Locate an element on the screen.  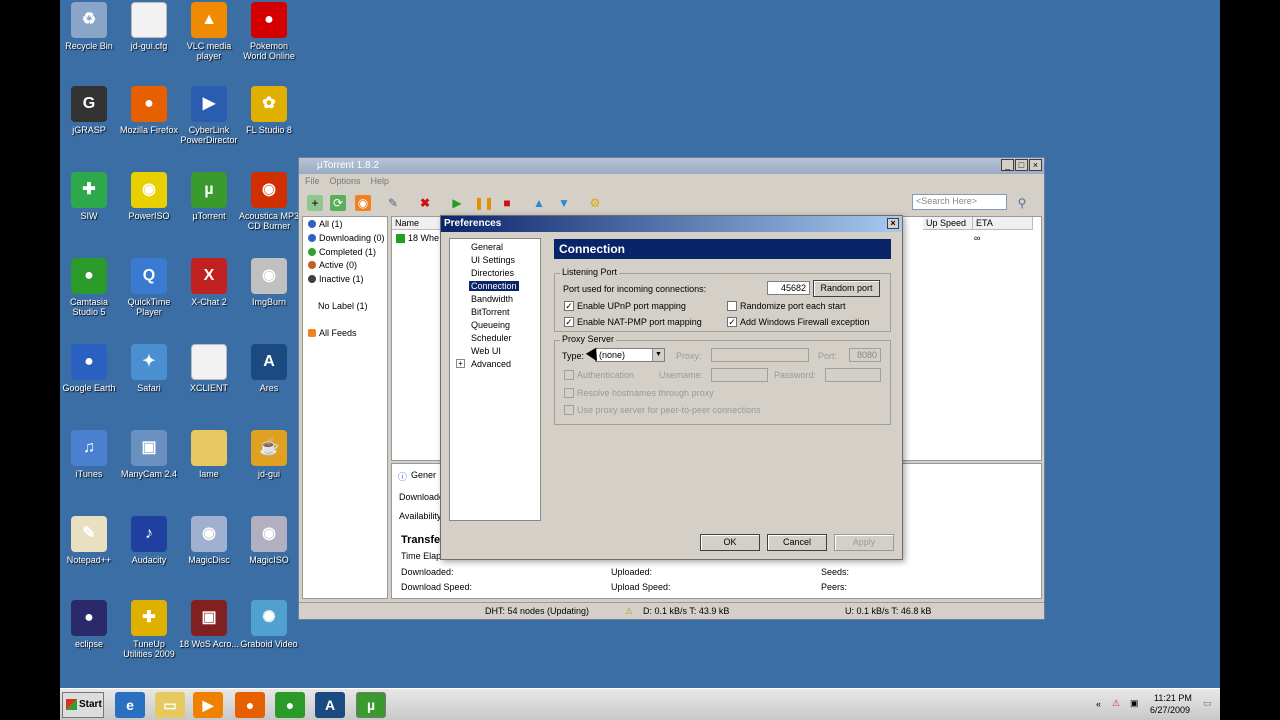
create-torrent-icon: ✎ is located at coordinates (393, 203).